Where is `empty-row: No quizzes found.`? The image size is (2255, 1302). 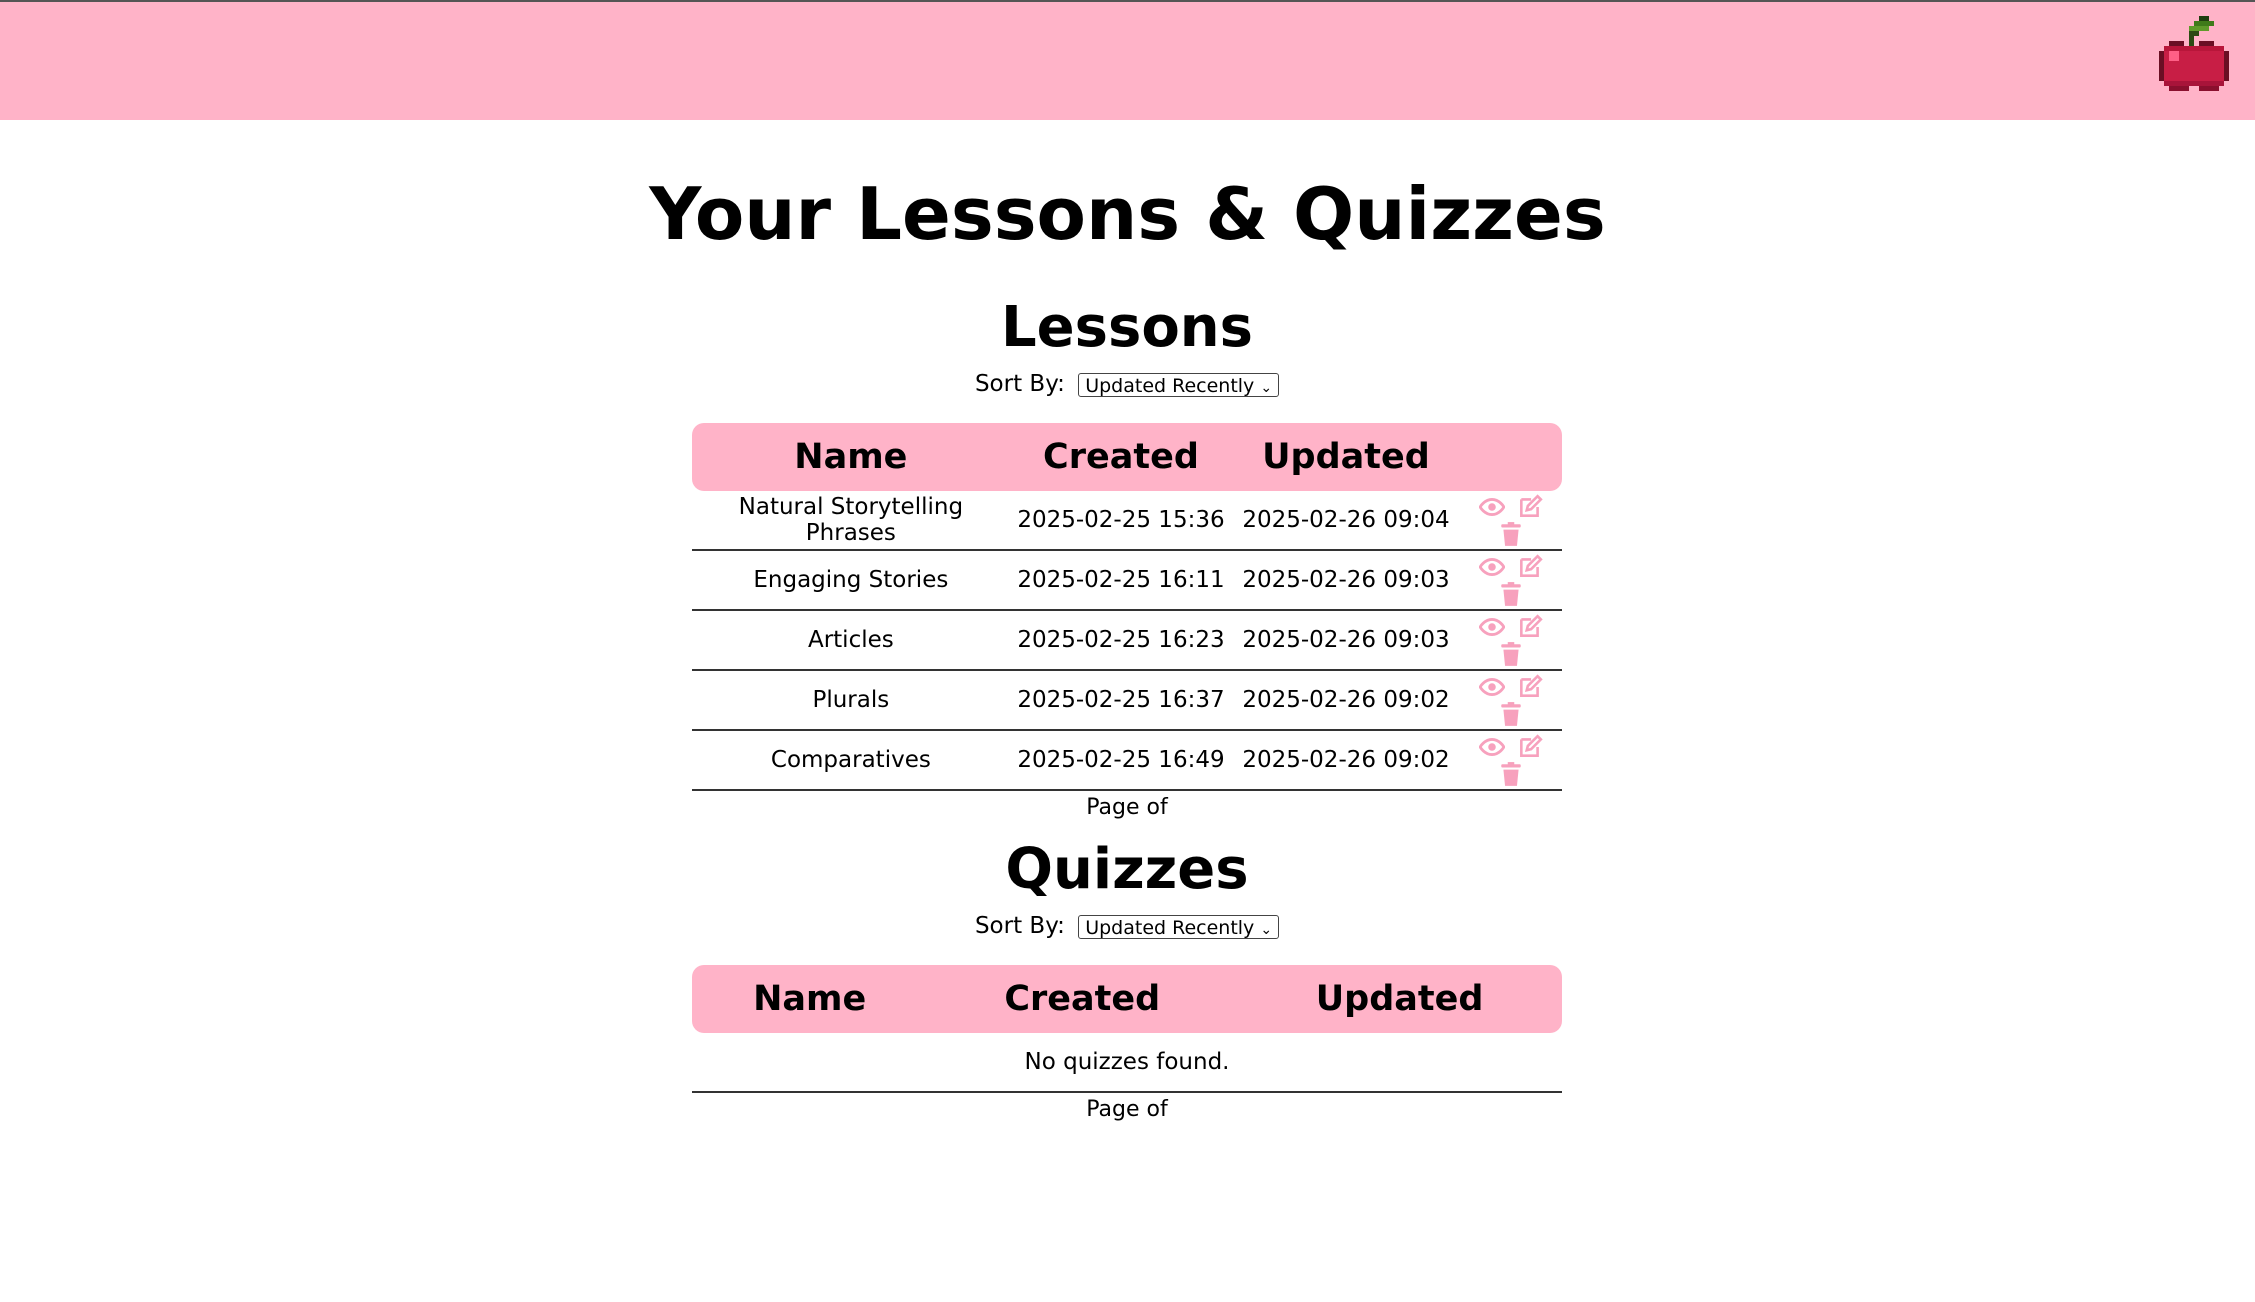
empty-row: No quizzes found. is located at coordinates (1127, 1063).